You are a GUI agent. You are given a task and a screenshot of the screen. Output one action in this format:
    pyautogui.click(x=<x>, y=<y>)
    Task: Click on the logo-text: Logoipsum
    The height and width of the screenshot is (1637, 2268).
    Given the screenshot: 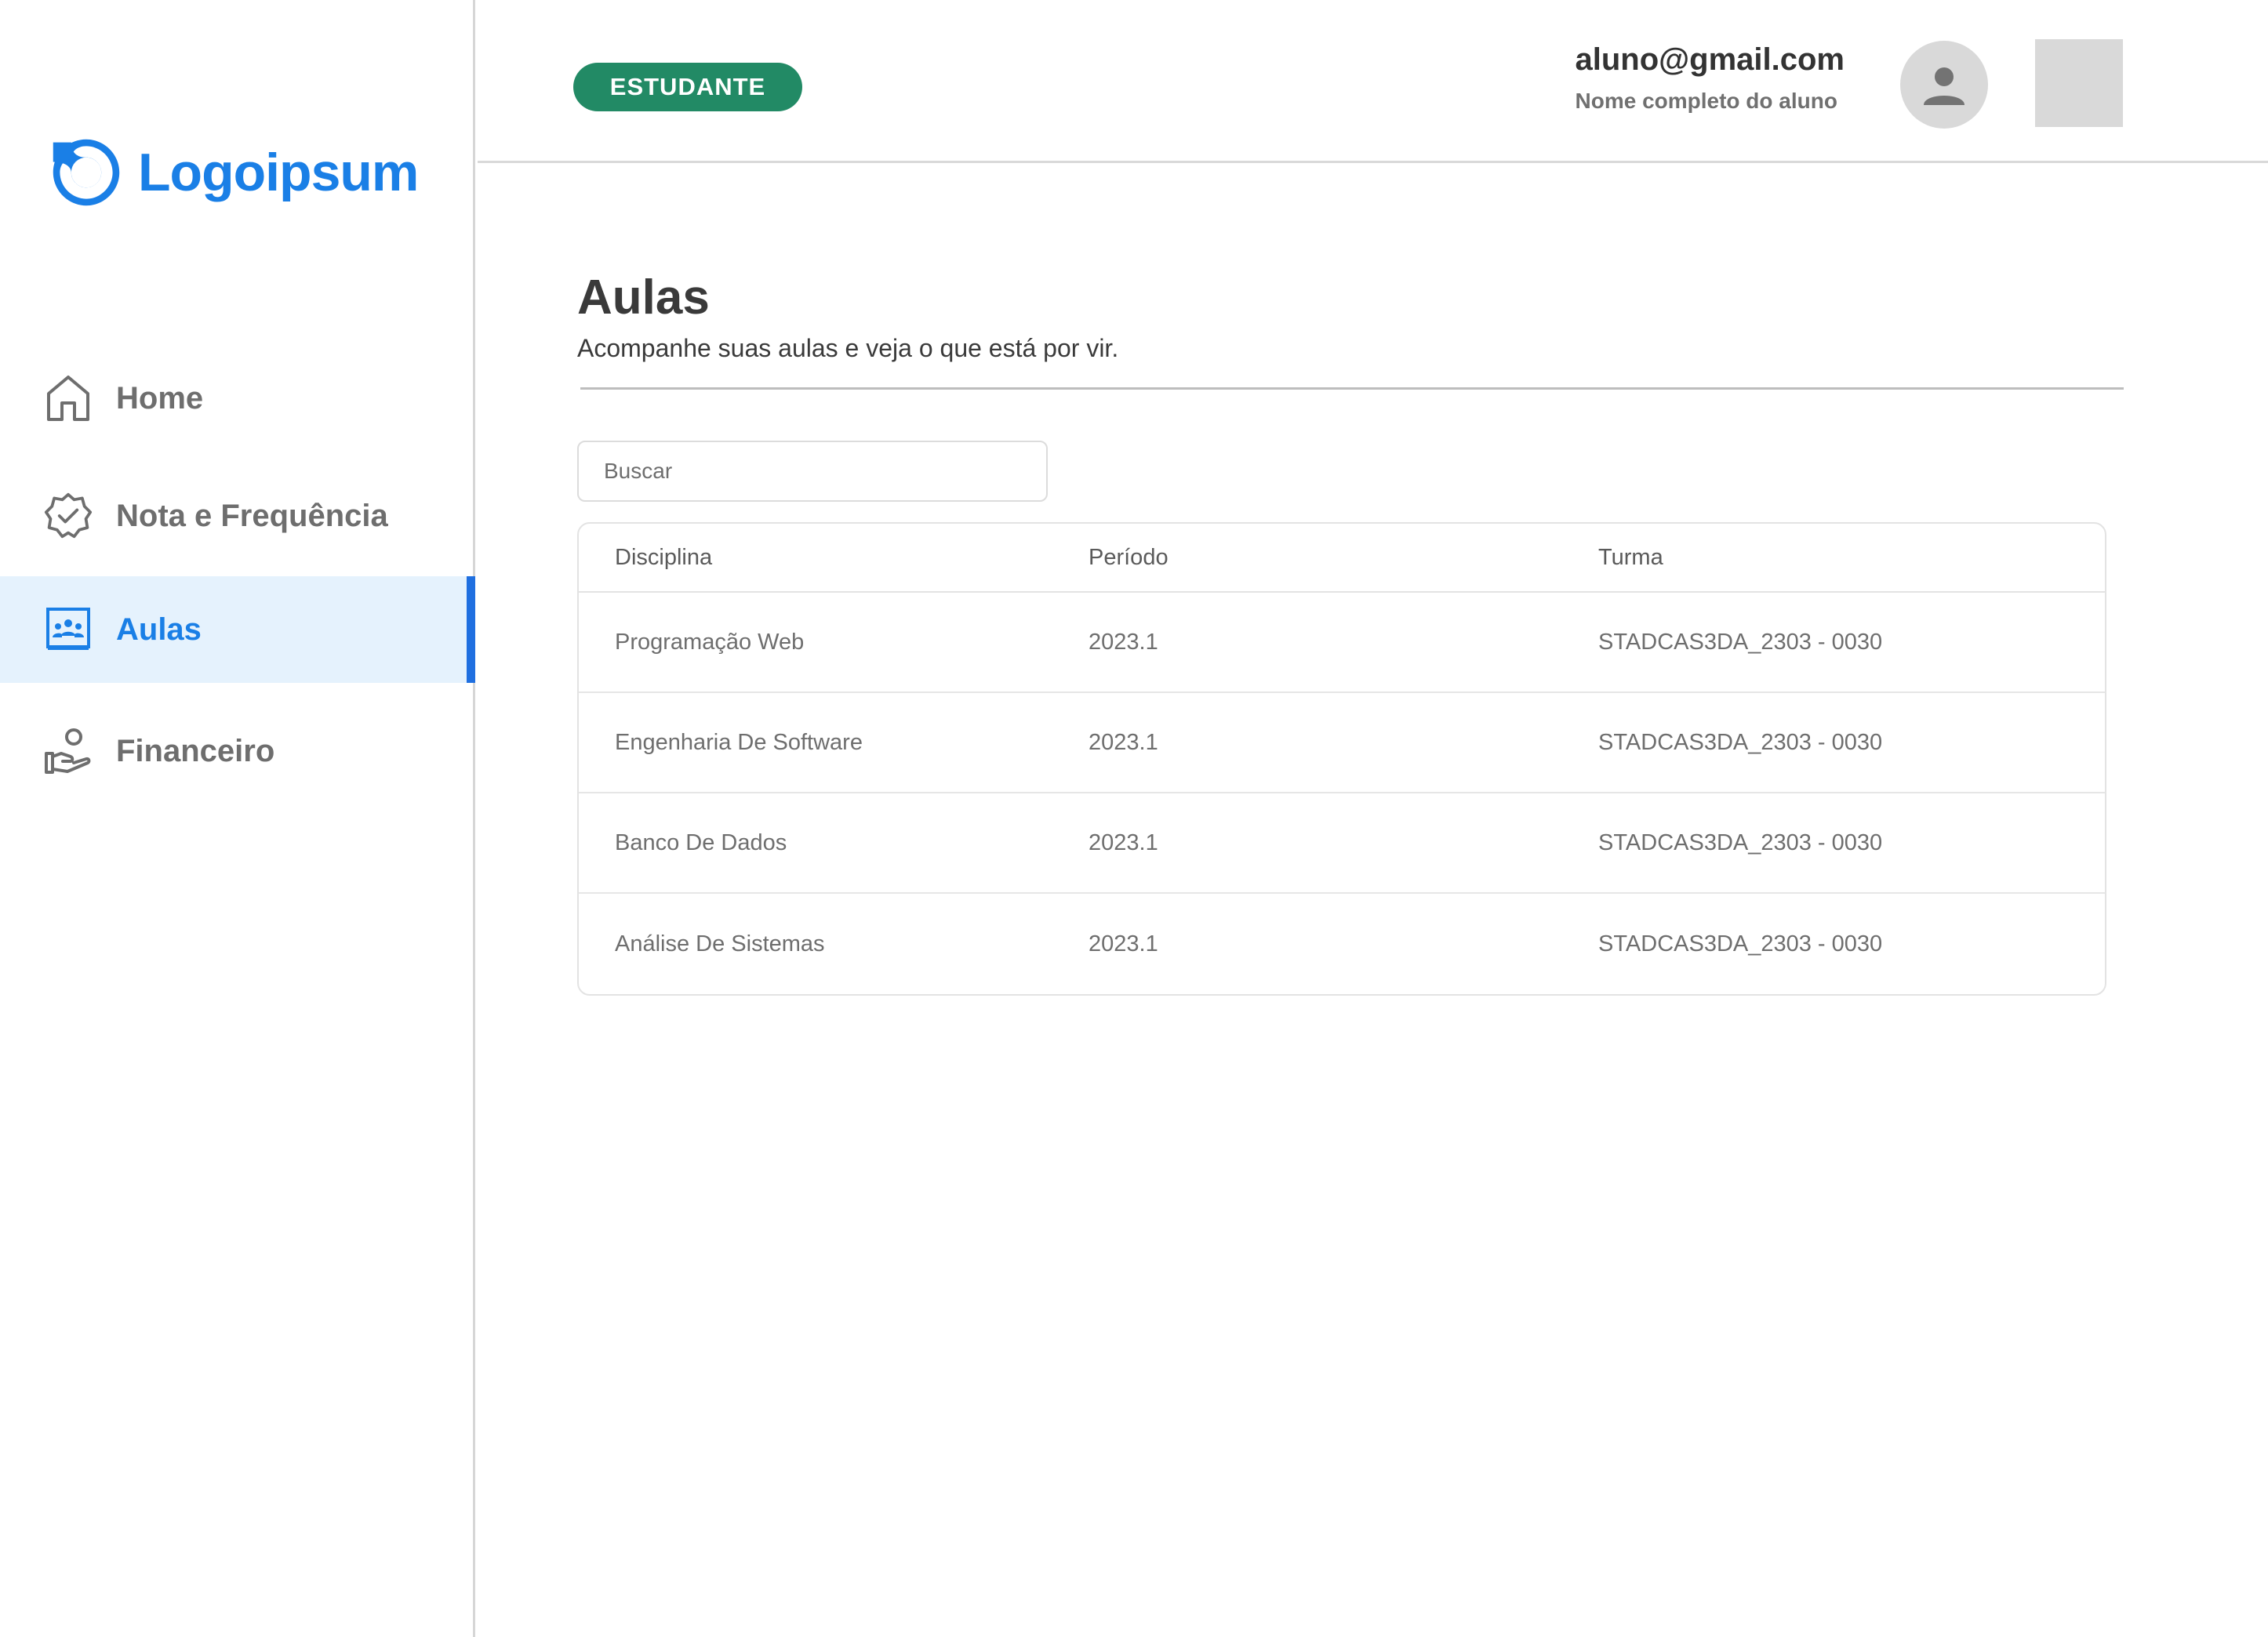 What is the action you would take?
    pyautogui.click(x=278, y=172)
    